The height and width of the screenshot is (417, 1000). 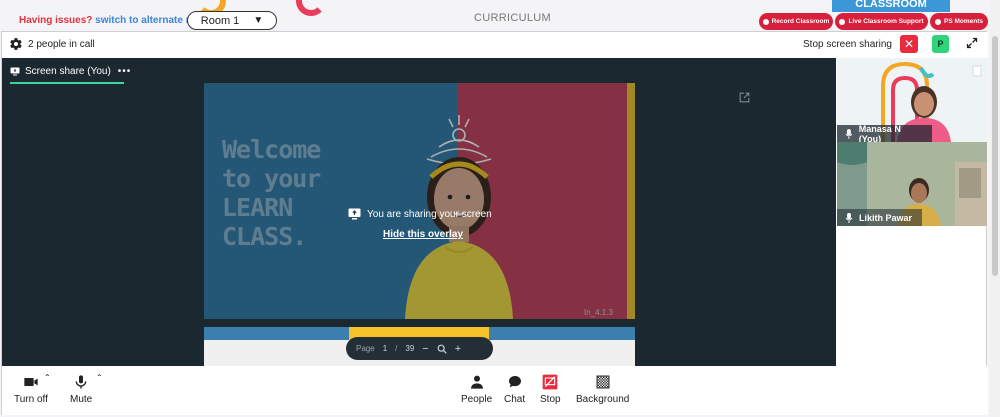 What do you see at coordinates (476, 389) in the screenshot?
I see `people-button: People` at bounding box center [476, 389].